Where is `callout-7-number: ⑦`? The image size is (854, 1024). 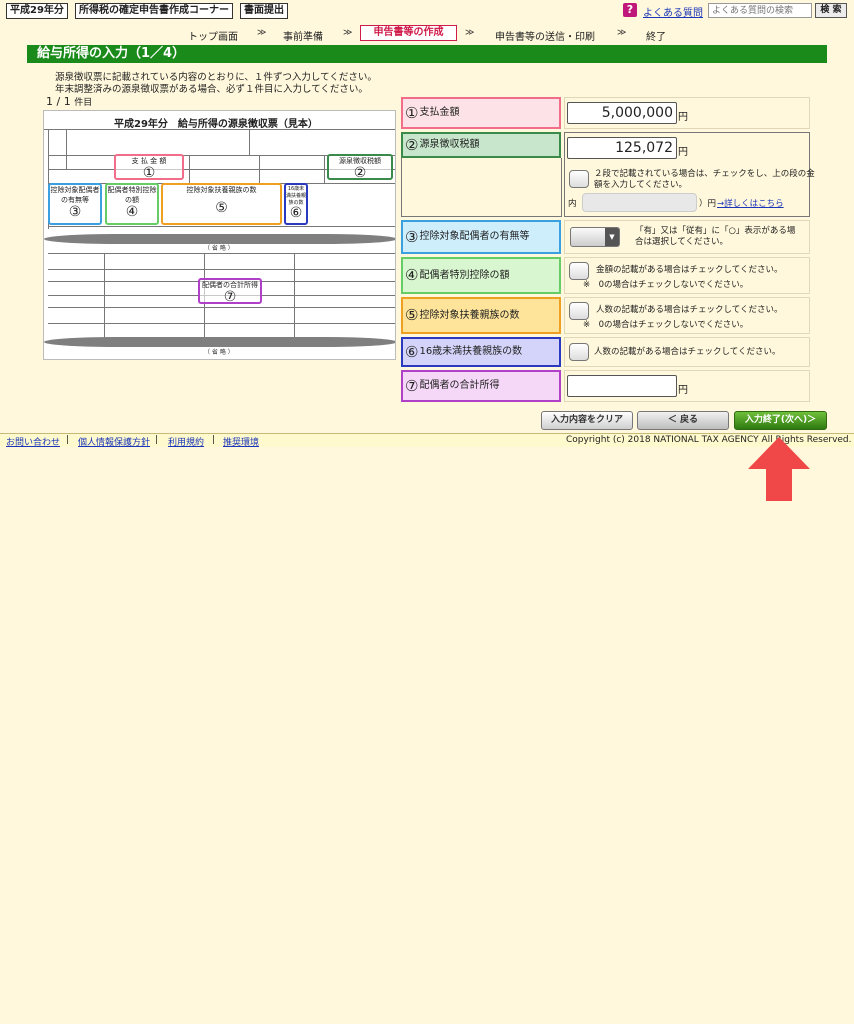
callout-7-number: ⑦ is located at coordinates (230, 297).